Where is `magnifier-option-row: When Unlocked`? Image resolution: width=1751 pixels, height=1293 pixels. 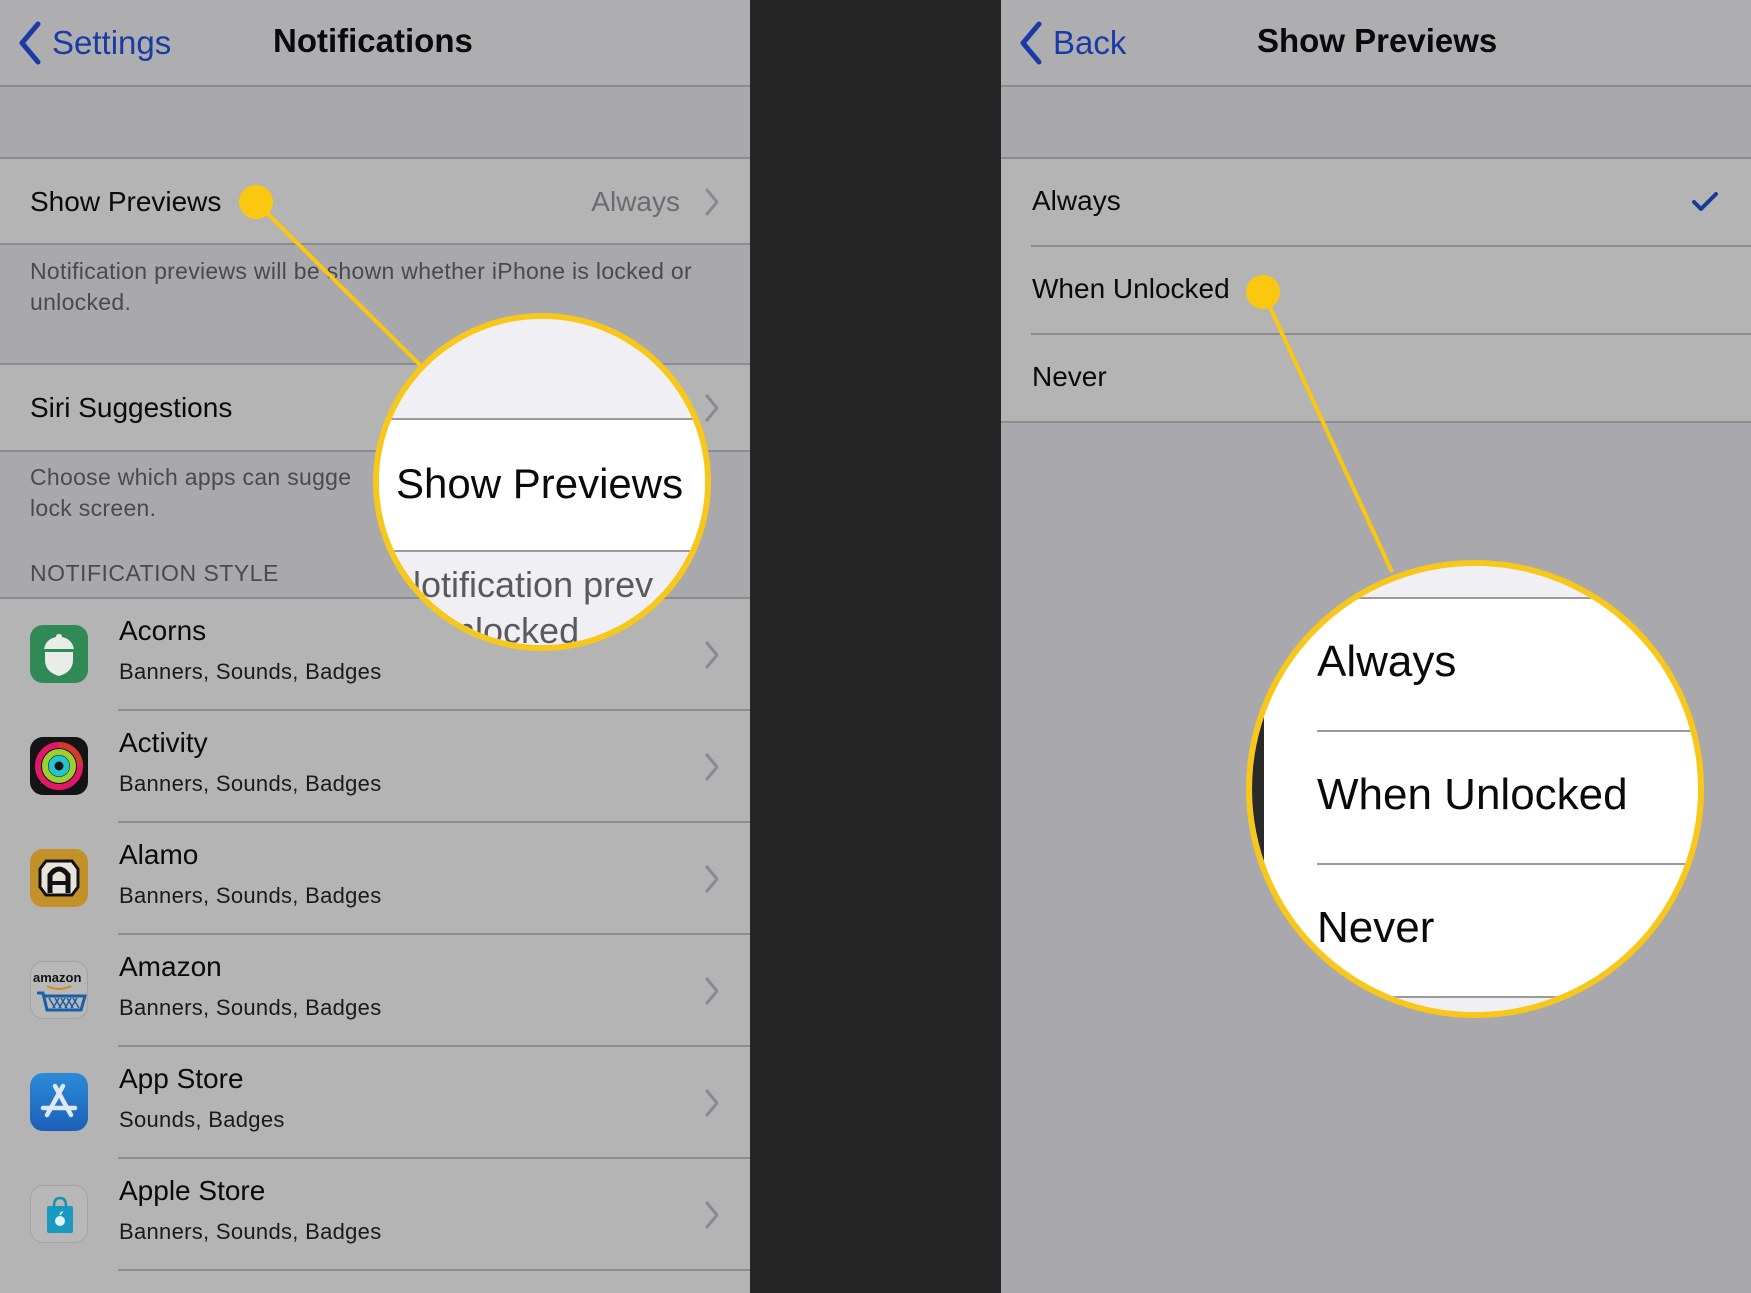
magnifier-option-row: When Unlocked is located at coordinates (1475, 797).